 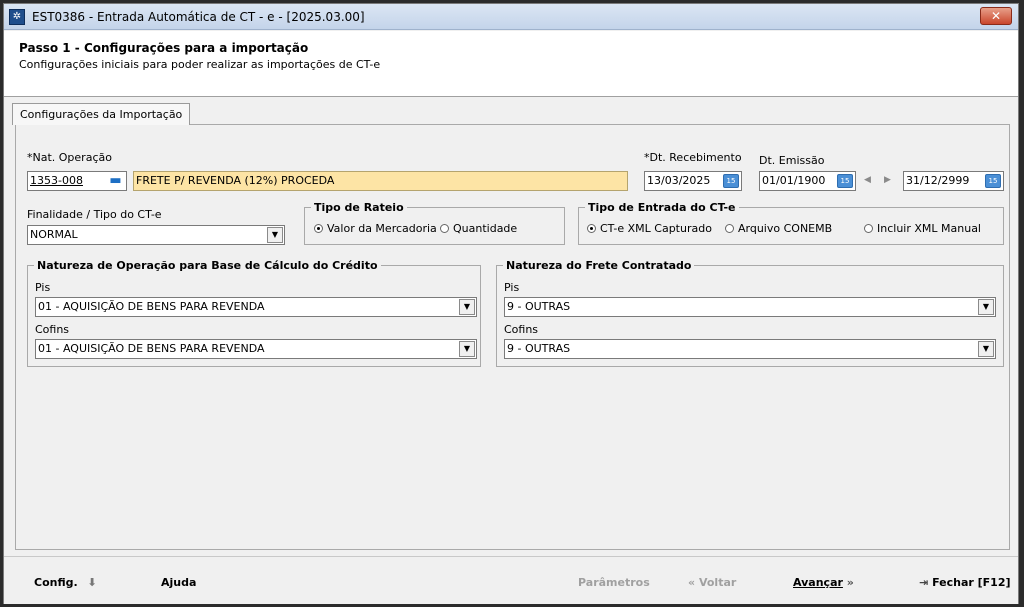 I want to click on nat-operacao-description: FRETE P/ REVENDA (12%) PROCEDA, so click(x=235, y=180).